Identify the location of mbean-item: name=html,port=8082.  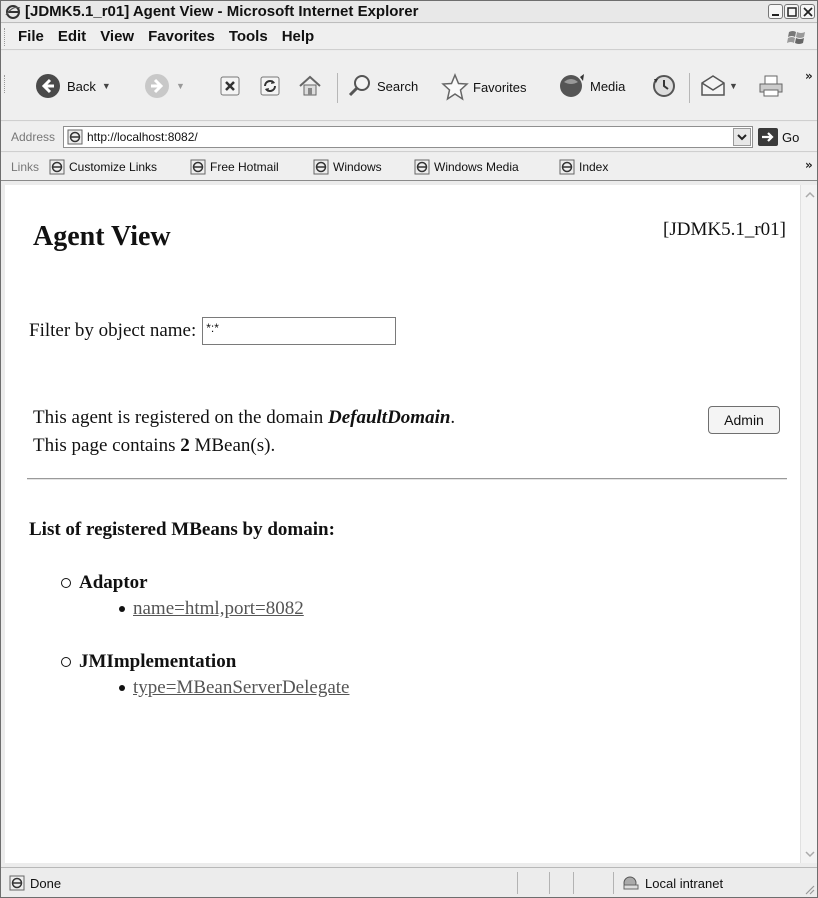
(211, 609).